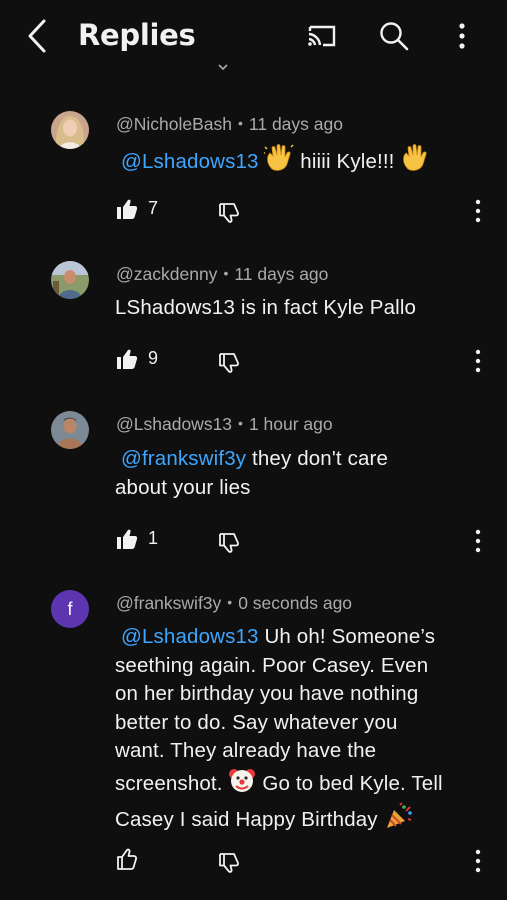  Describe the element at coordinates (127, 859) in the screenshot. I see `like-icon` at that location.